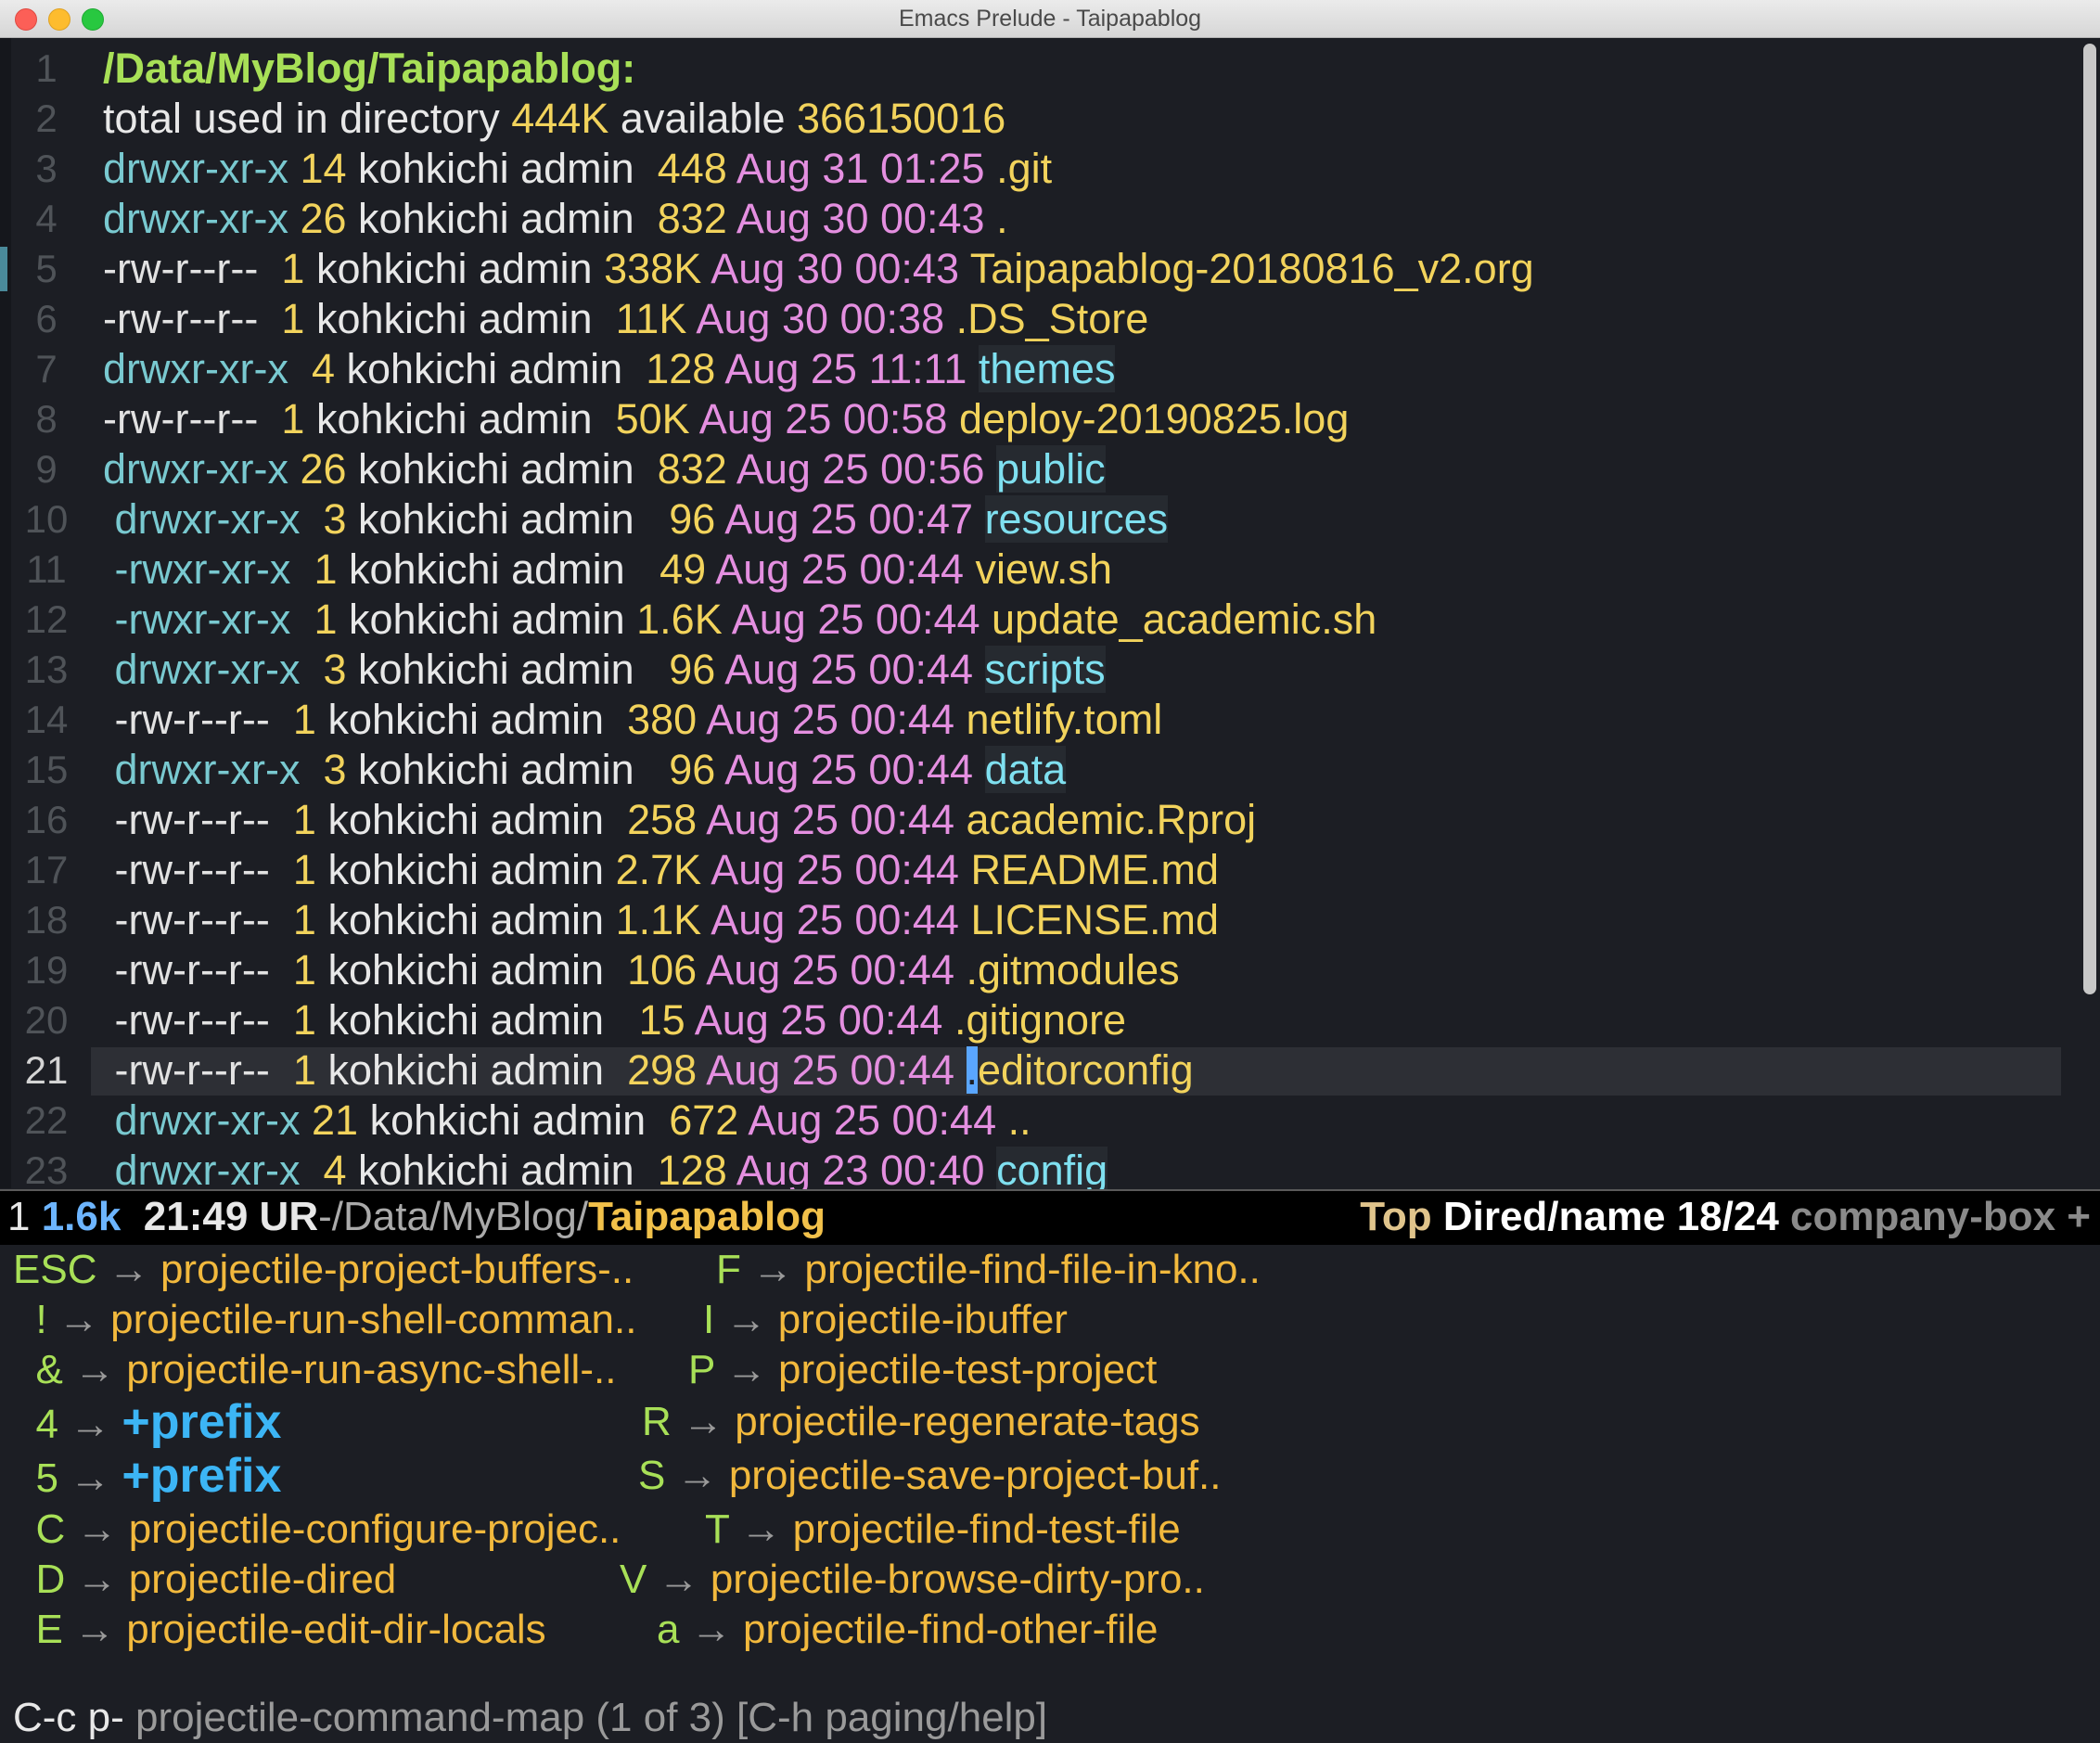 The image size is (2100, 1743). What do you see at coordinates (453, 1216) in the screenshot?
I see `buffer-path: -/Data/MyBlog/` at bounding box center [453, 1216].